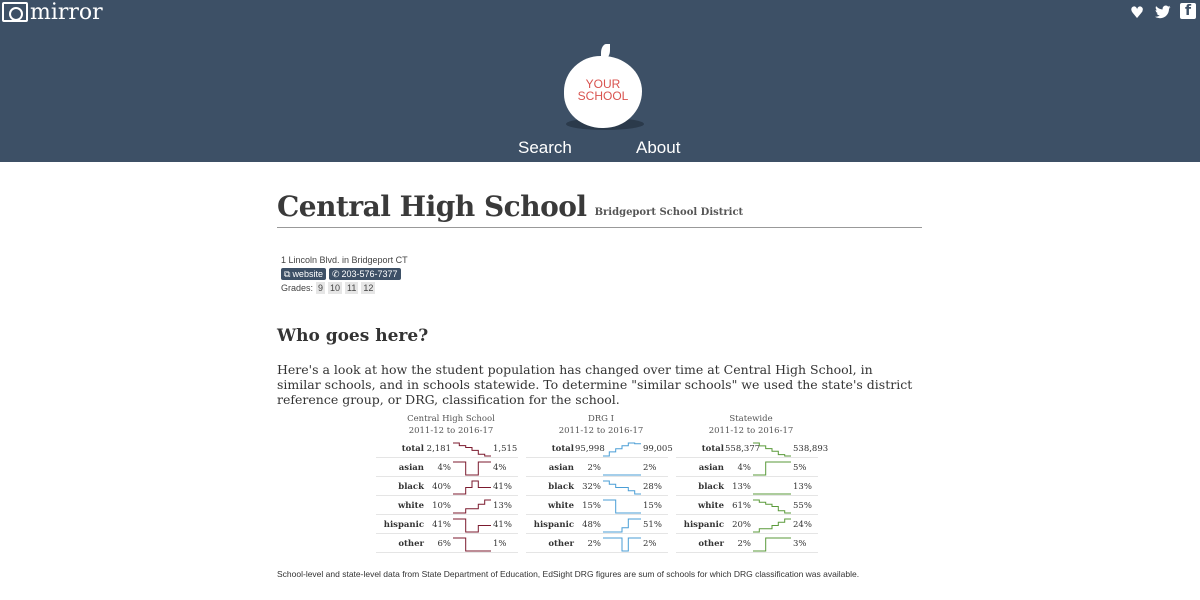 This screenshot has height=600, width=1200. Describe the element at coordinates (1188, 11) in the screenshot. I see `facebook-icon: f` at that location.